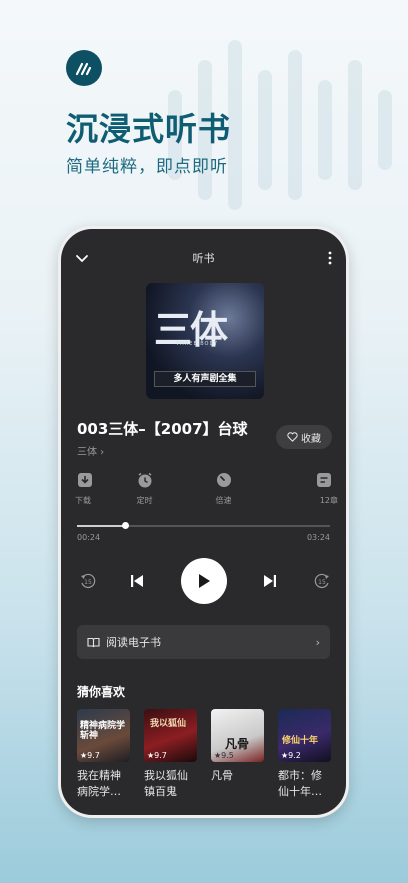  Describe the element at coordinates (330, 259) in the screenshot. I see `more-options-icon` at that location.